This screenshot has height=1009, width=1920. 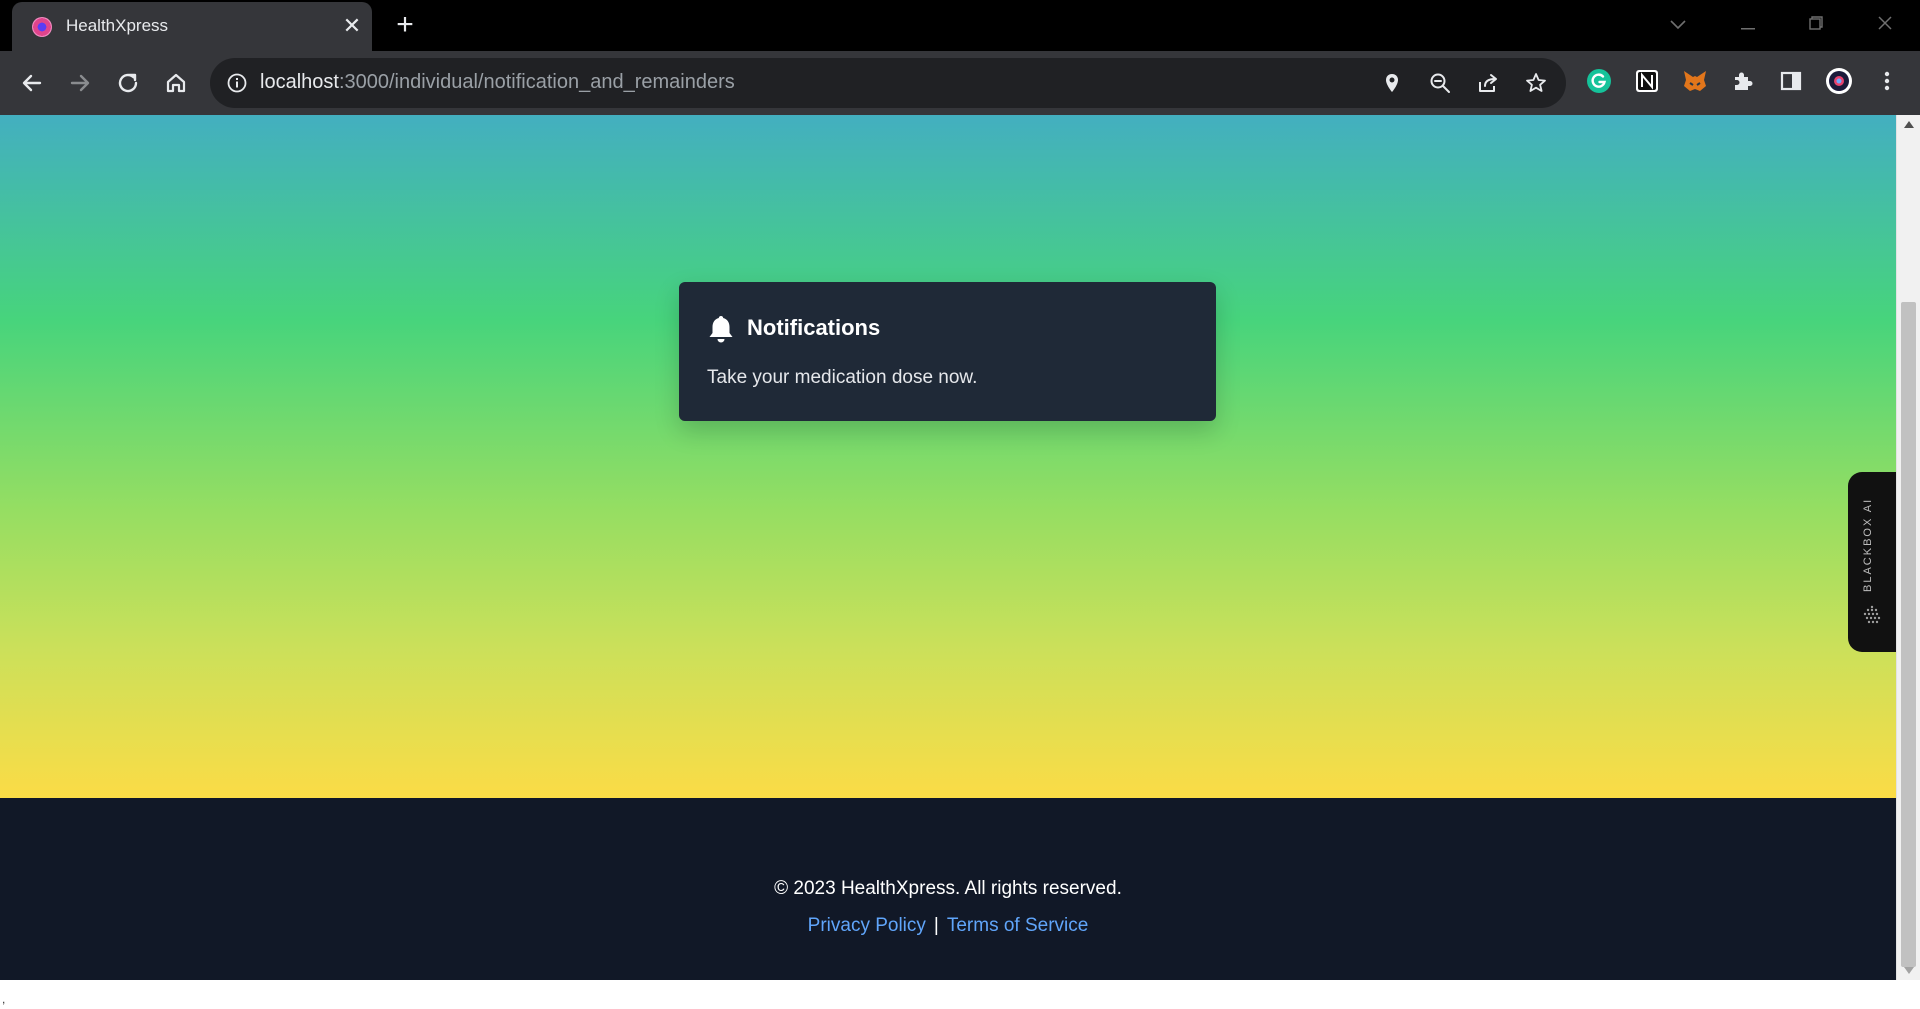 I want to click on page-scrollbar, so click(x=1908, y=547).